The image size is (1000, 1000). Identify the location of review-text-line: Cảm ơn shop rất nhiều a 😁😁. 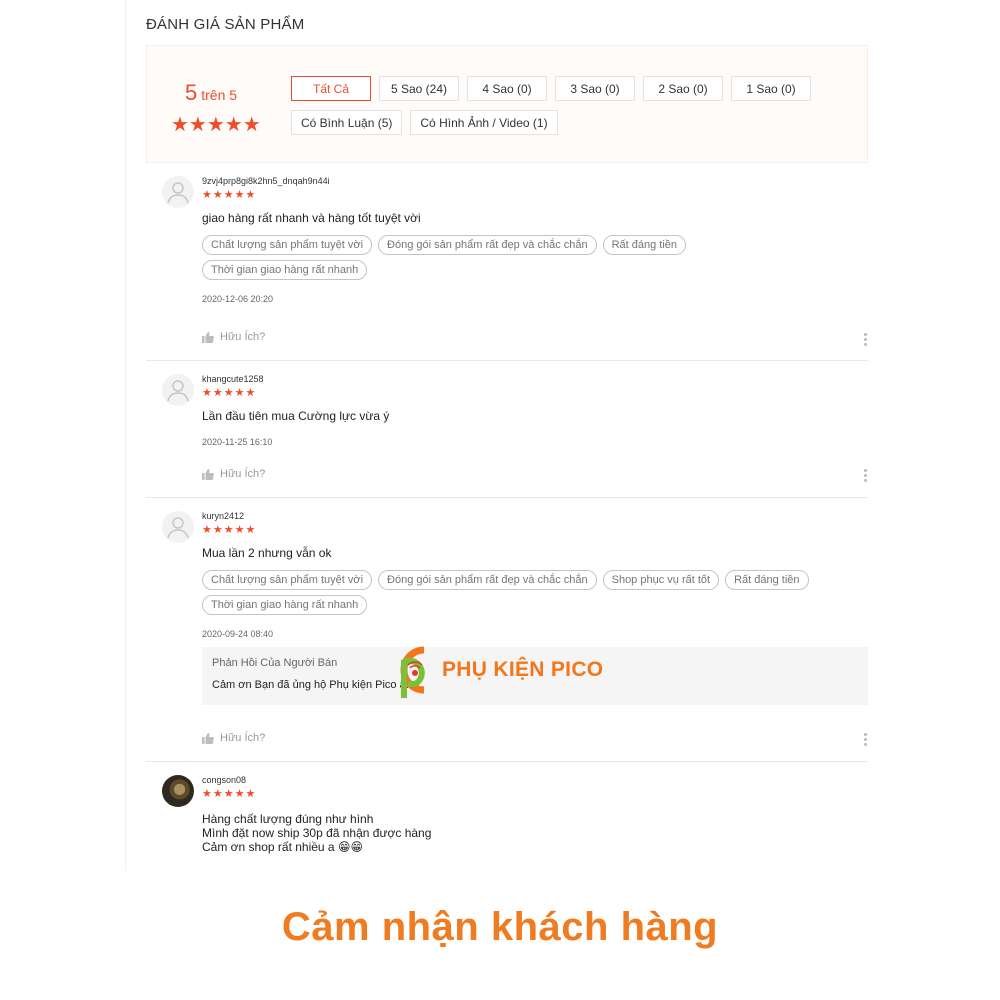
(282, 847).